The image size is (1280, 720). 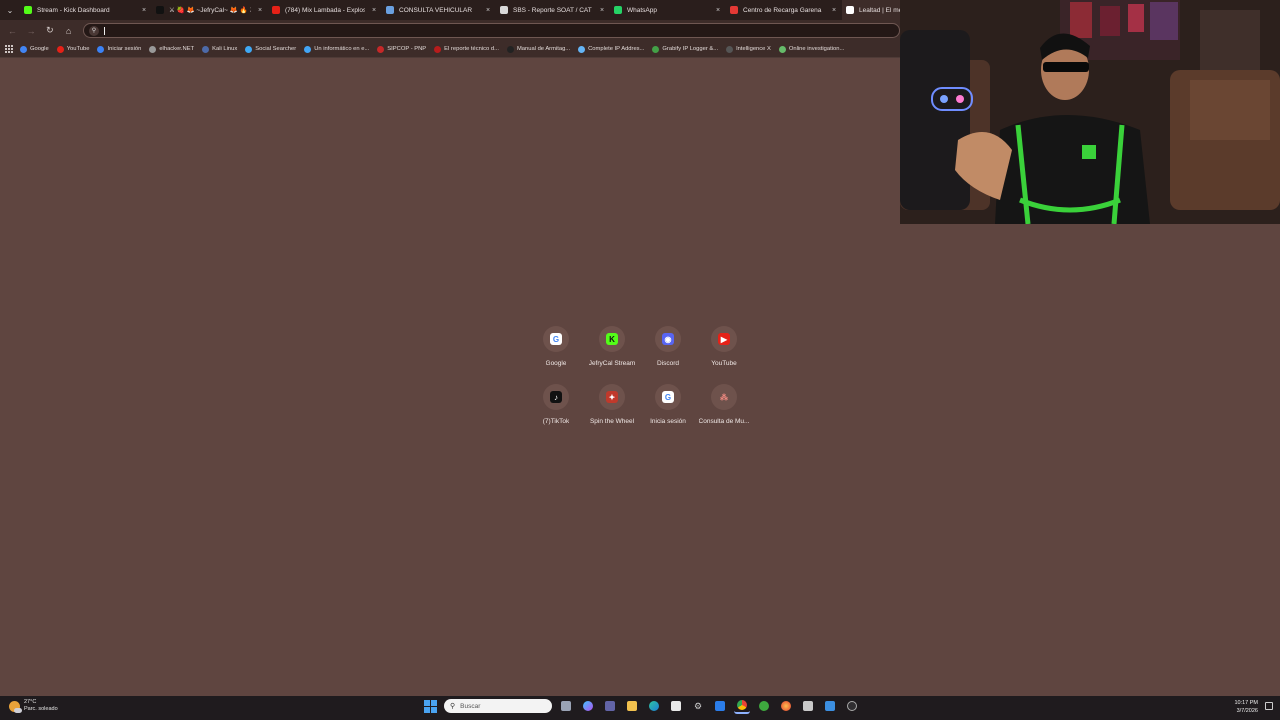 I want to click on weather-description: Parc. soleado, so click(x=41, y=709).